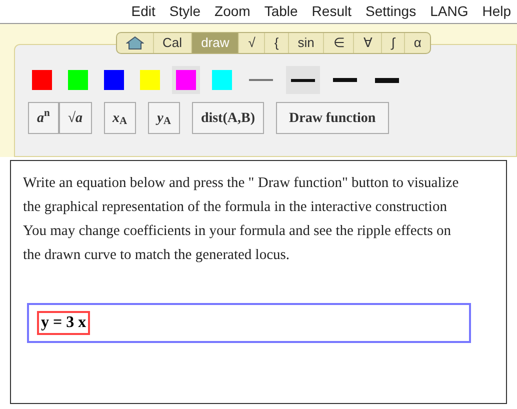 This screenshot has width=517, height=409. I want to click on toolbar-button: √a, so click(75, 118).